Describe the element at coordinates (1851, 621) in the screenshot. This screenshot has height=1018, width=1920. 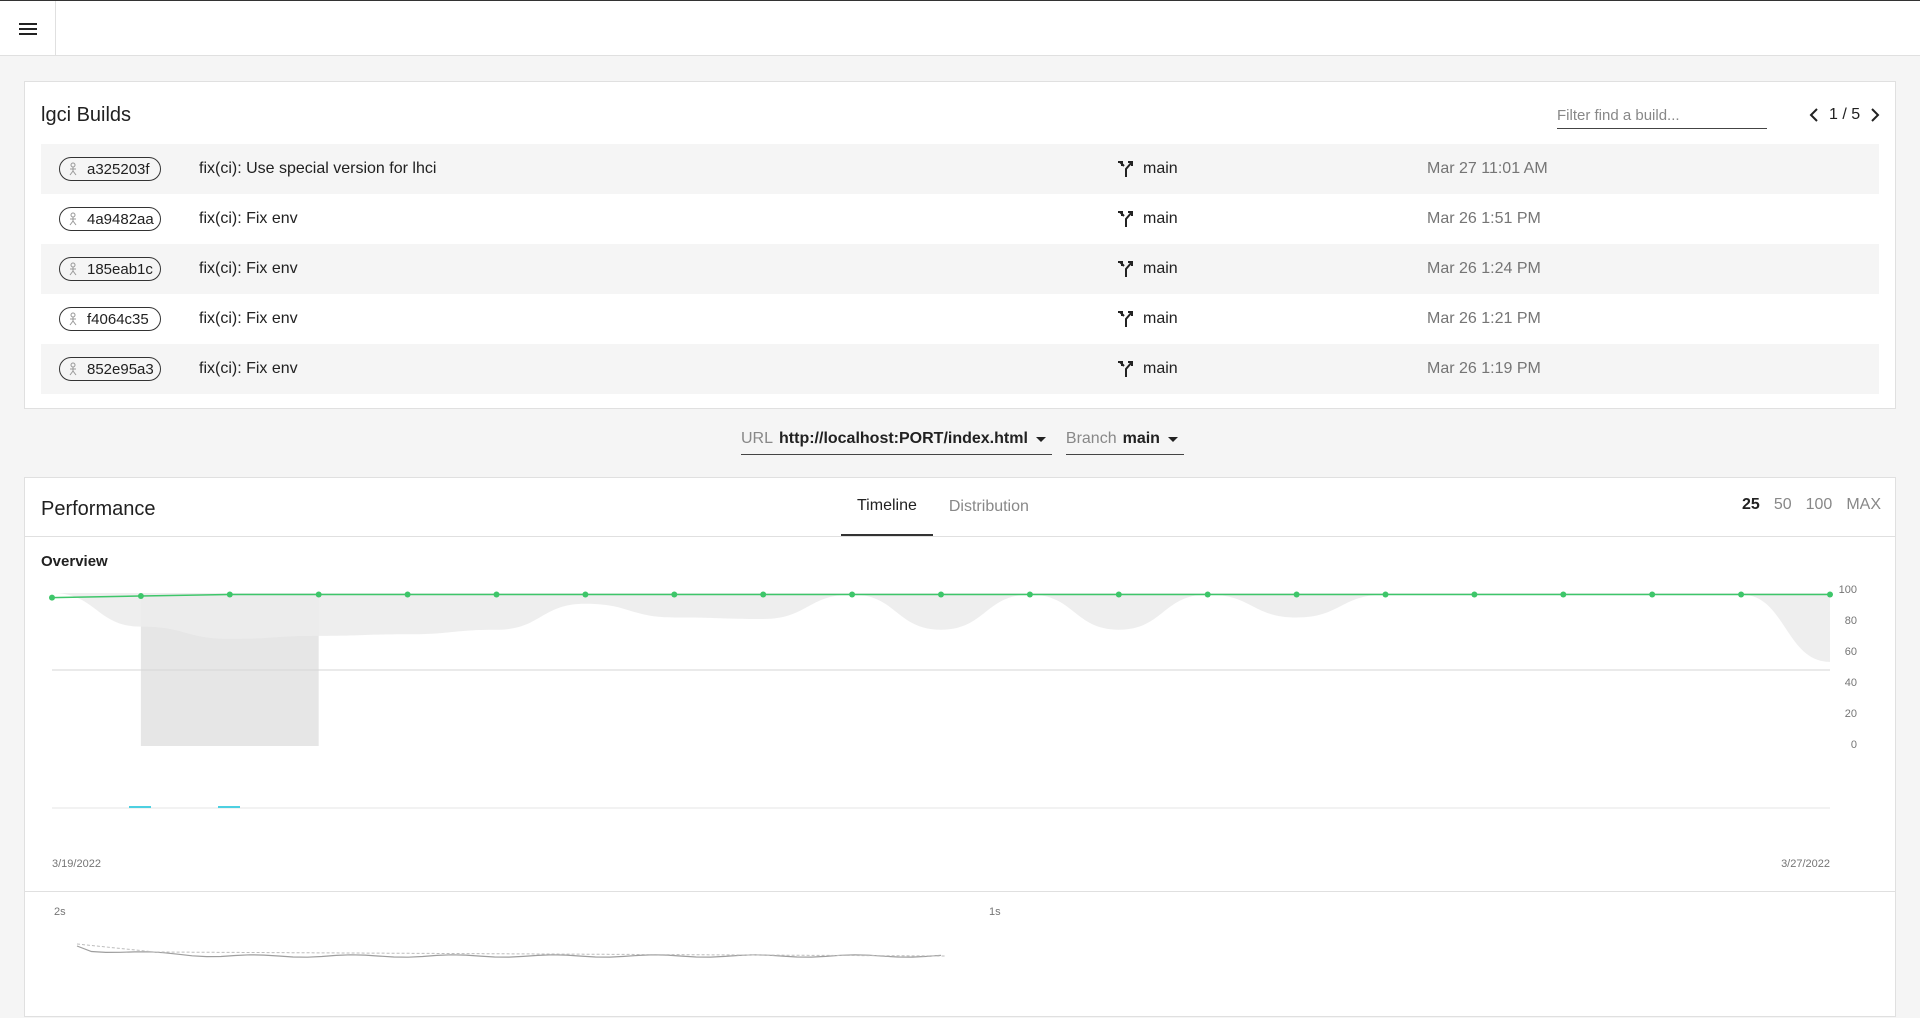
I see `y-tick-label: 80` at that location.